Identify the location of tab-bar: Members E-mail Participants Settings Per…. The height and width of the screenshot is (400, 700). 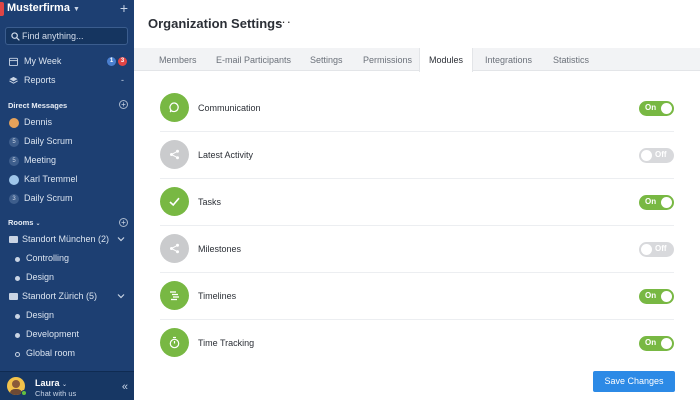
(417, 60).